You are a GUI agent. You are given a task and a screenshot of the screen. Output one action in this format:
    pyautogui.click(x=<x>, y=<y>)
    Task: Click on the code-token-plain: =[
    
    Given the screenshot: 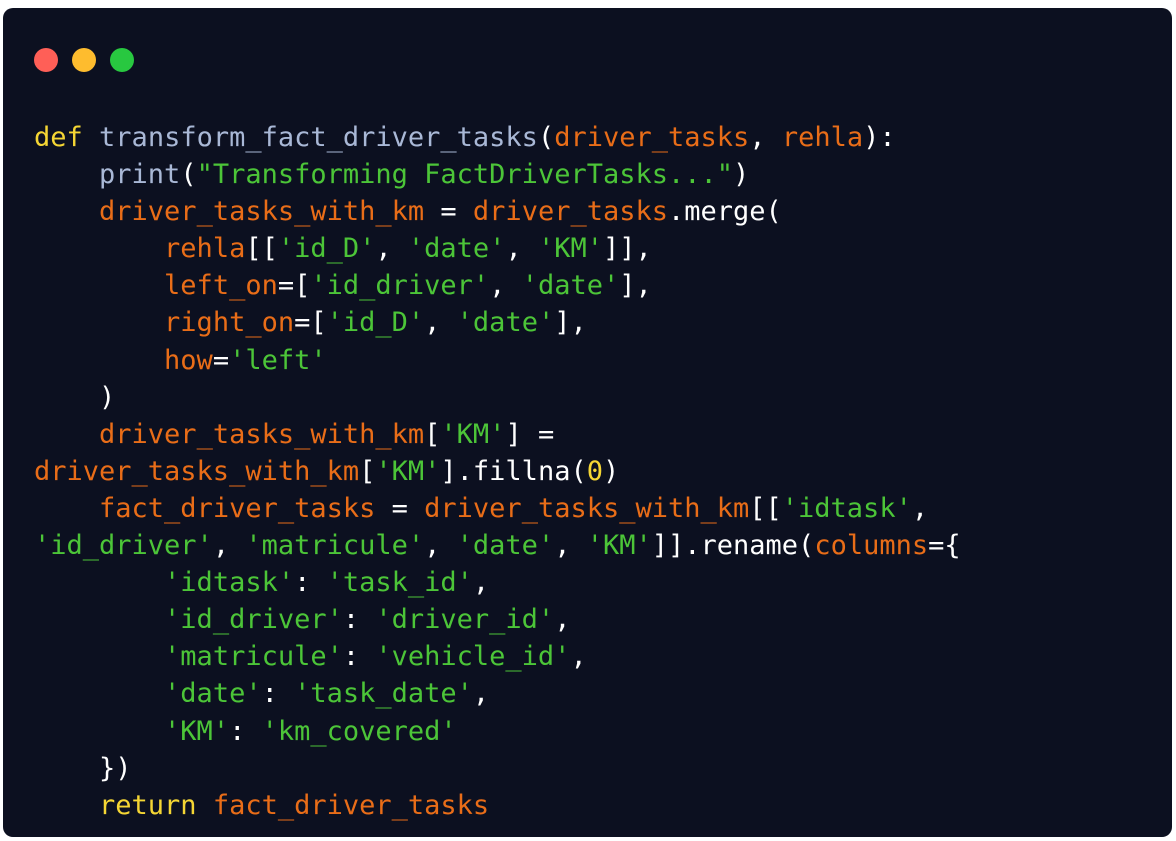 What is the action you would take?
    pyautogui.click(x=294, y=286)
    